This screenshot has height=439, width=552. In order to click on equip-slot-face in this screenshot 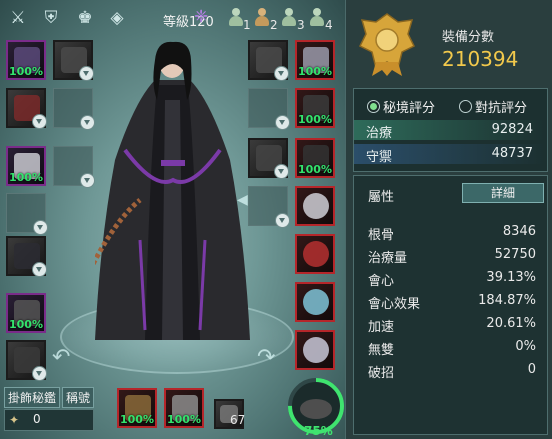, I will do `click(26, 108)`.